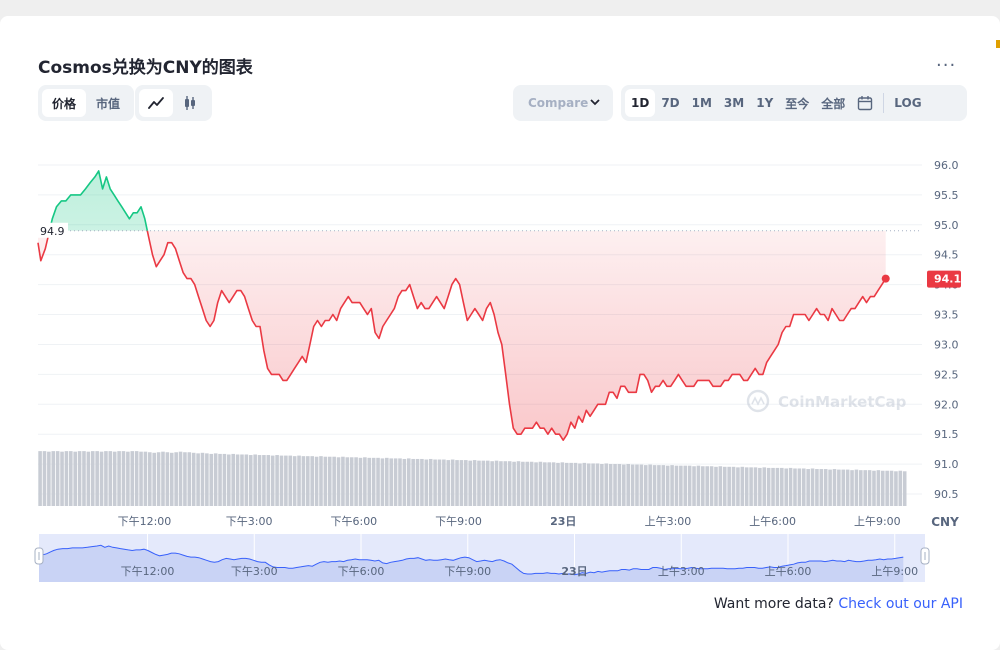 The width and height of the screenshot is (1000, 650). I want to click on x-tick-label: 上午9:00, so click(877, 521).